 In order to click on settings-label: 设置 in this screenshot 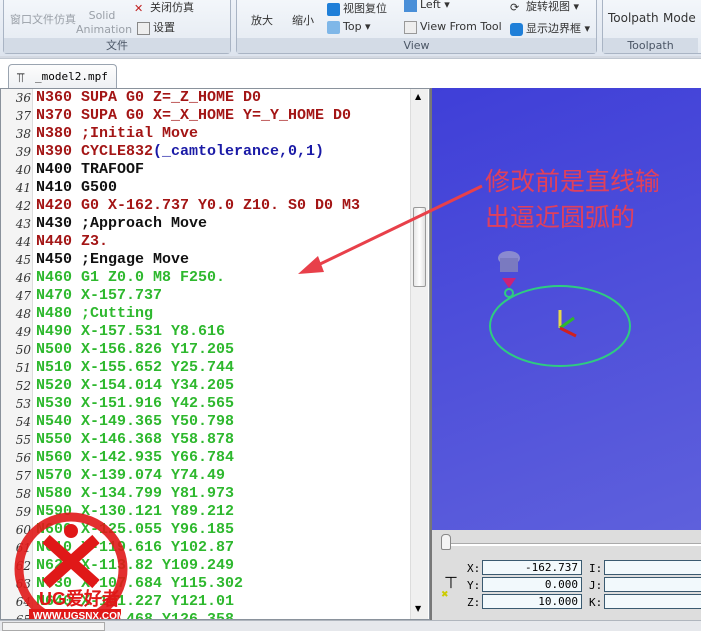, I will do `click(164, 27)`.